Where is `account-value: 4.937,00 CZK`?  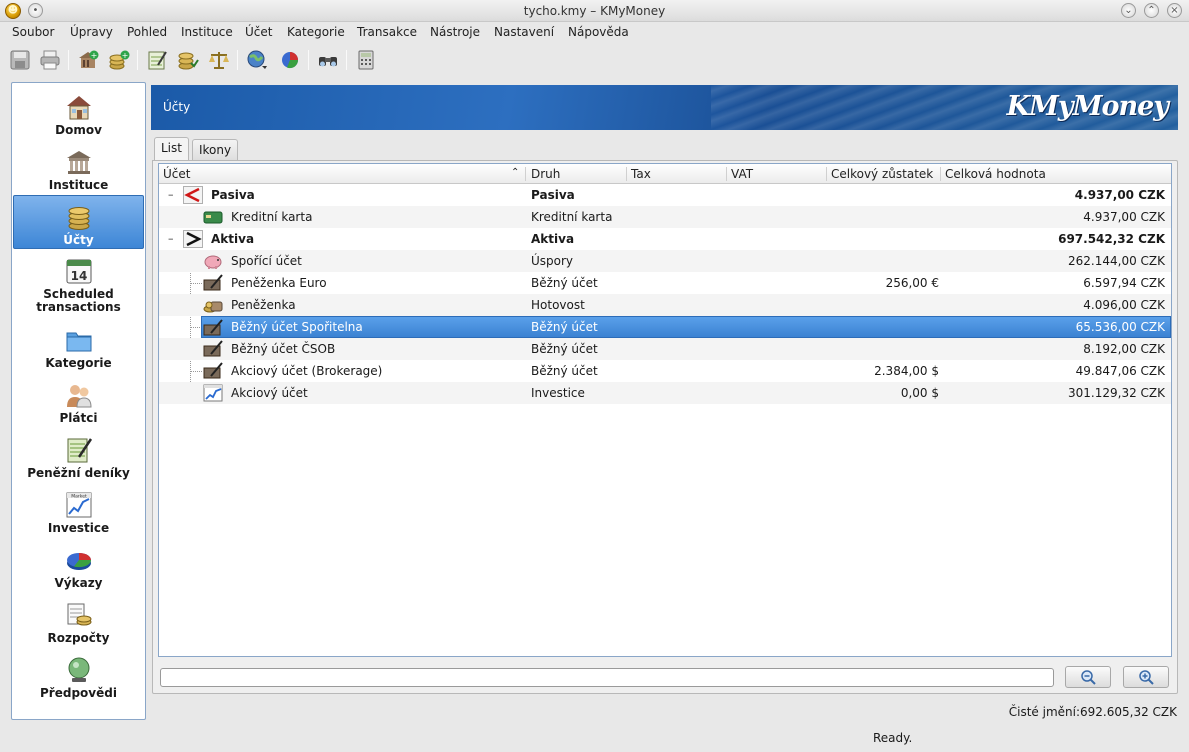
account-value: 4.937,00 CZK is located at coordinates (1124, 217).